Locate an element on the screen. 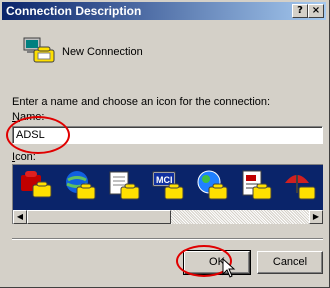 The height and width of the screenshot is (288, 330). globe-circle-phone-icon is located at coordinates (212, 186).